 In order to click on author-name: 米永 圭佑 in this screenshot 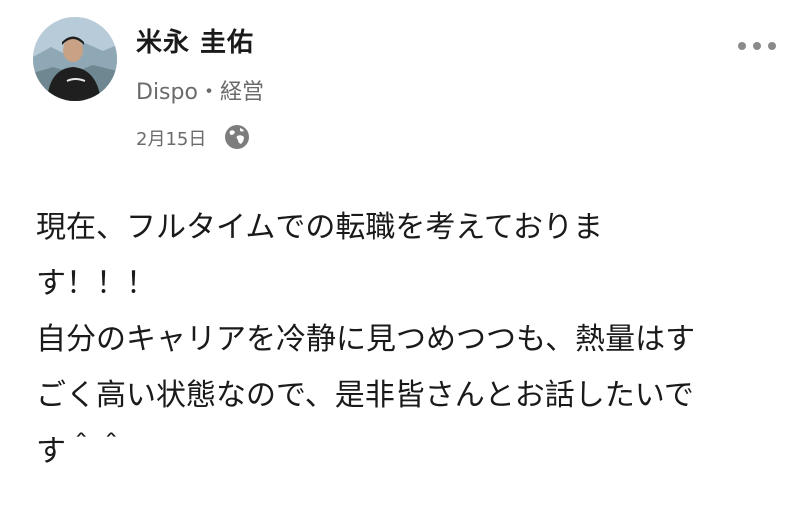, I will do `click(195, 40)`.